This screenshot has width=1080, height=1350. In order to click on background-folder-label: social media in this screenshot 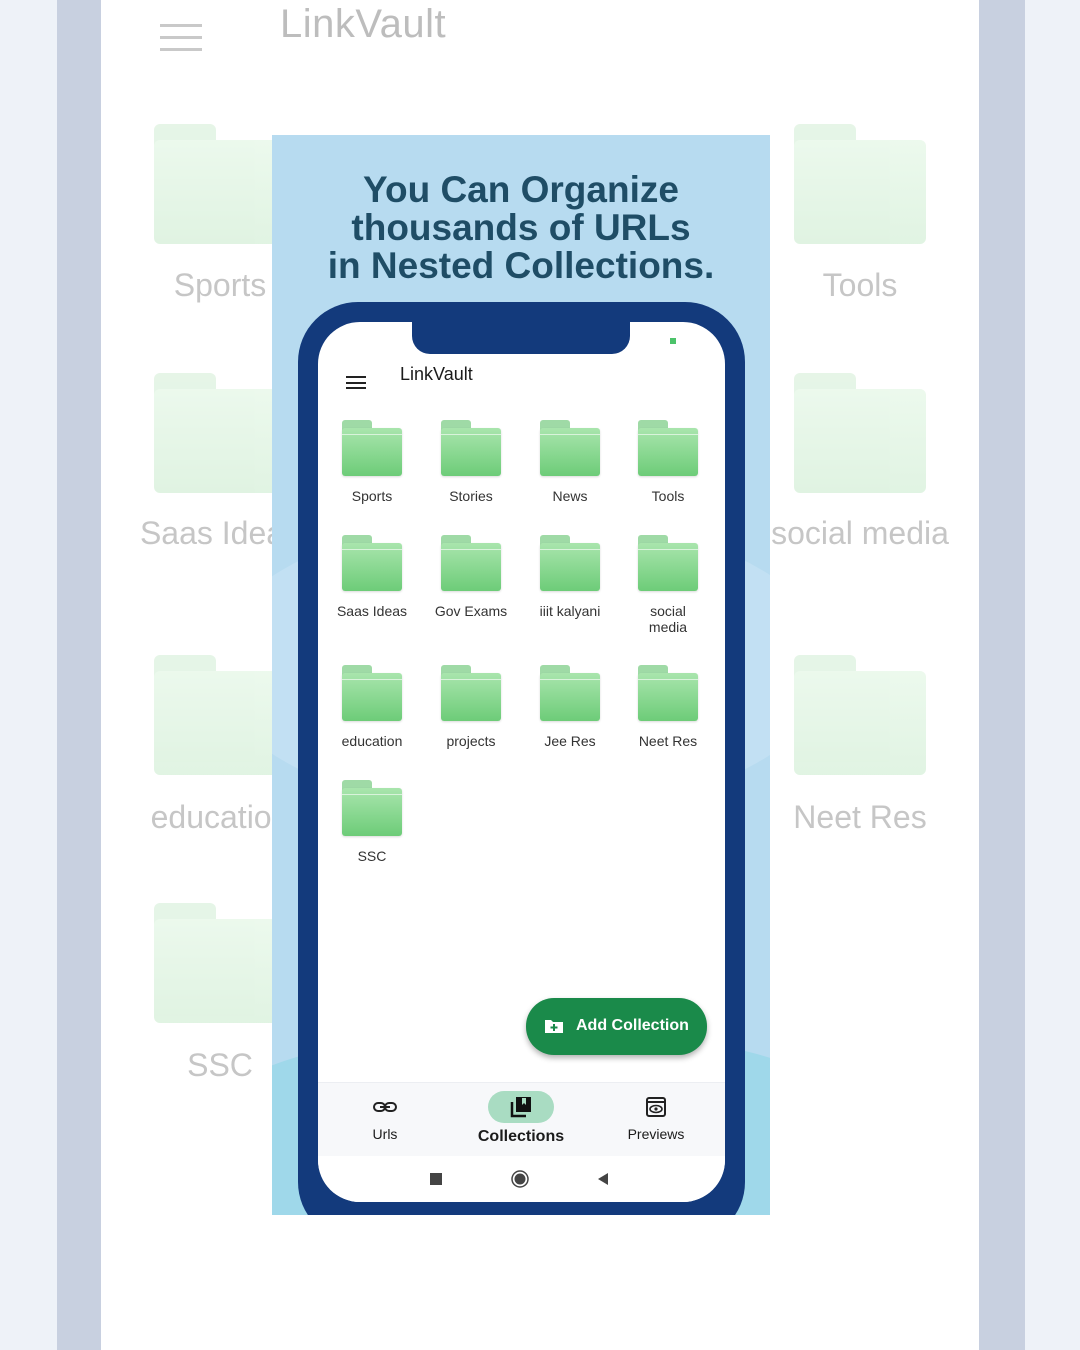, I will do `click(860, 533)`.